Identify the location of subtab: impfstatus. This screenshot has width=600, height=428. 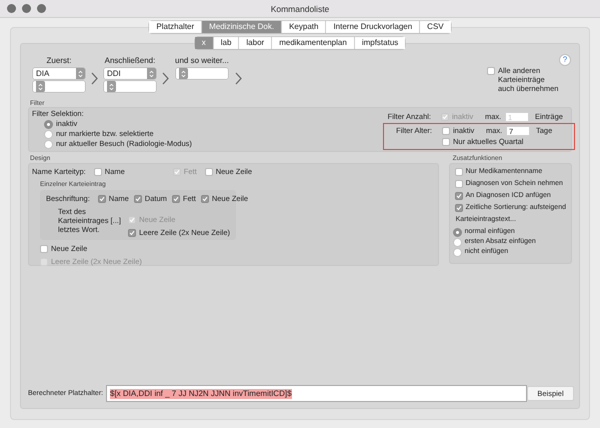
(380, 43).